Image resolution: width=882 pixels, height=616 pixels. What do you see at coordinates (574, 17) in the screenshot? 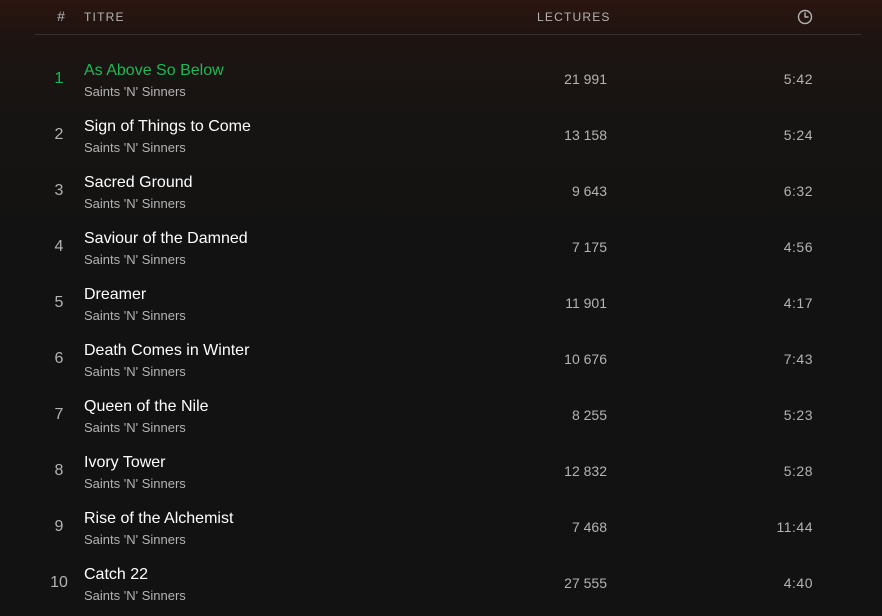
I see `plays-column-header: LECTURES` at bounding box center [574, 17].